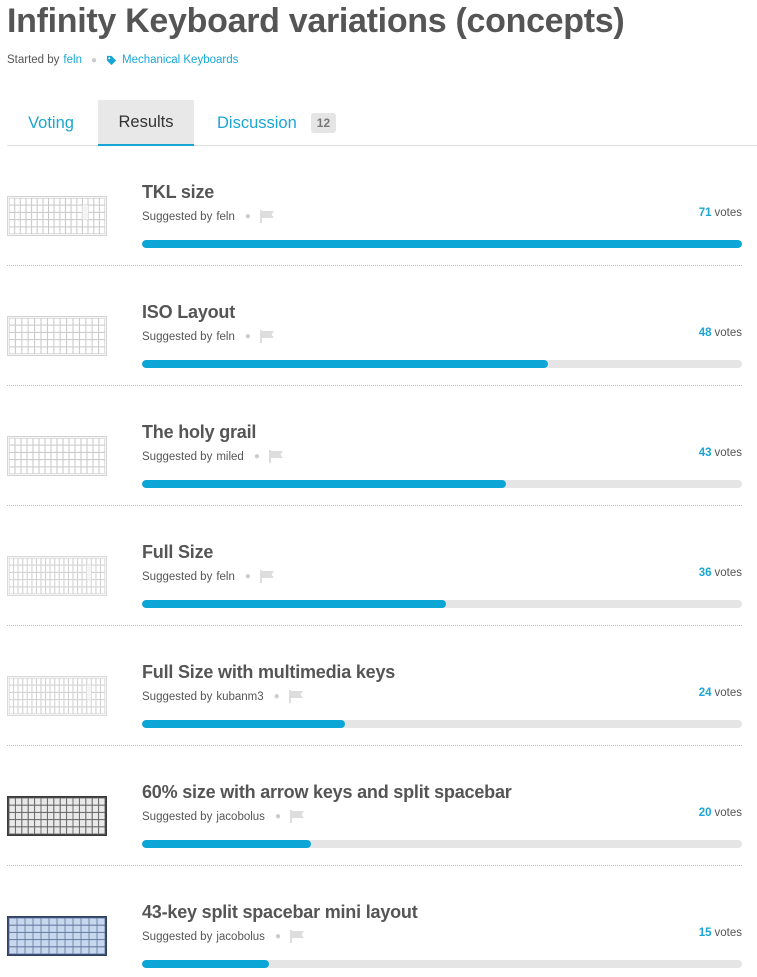 The width and height of the screenshot is (757, 977). I want to click on vote-number: 20, so click(705, 813).